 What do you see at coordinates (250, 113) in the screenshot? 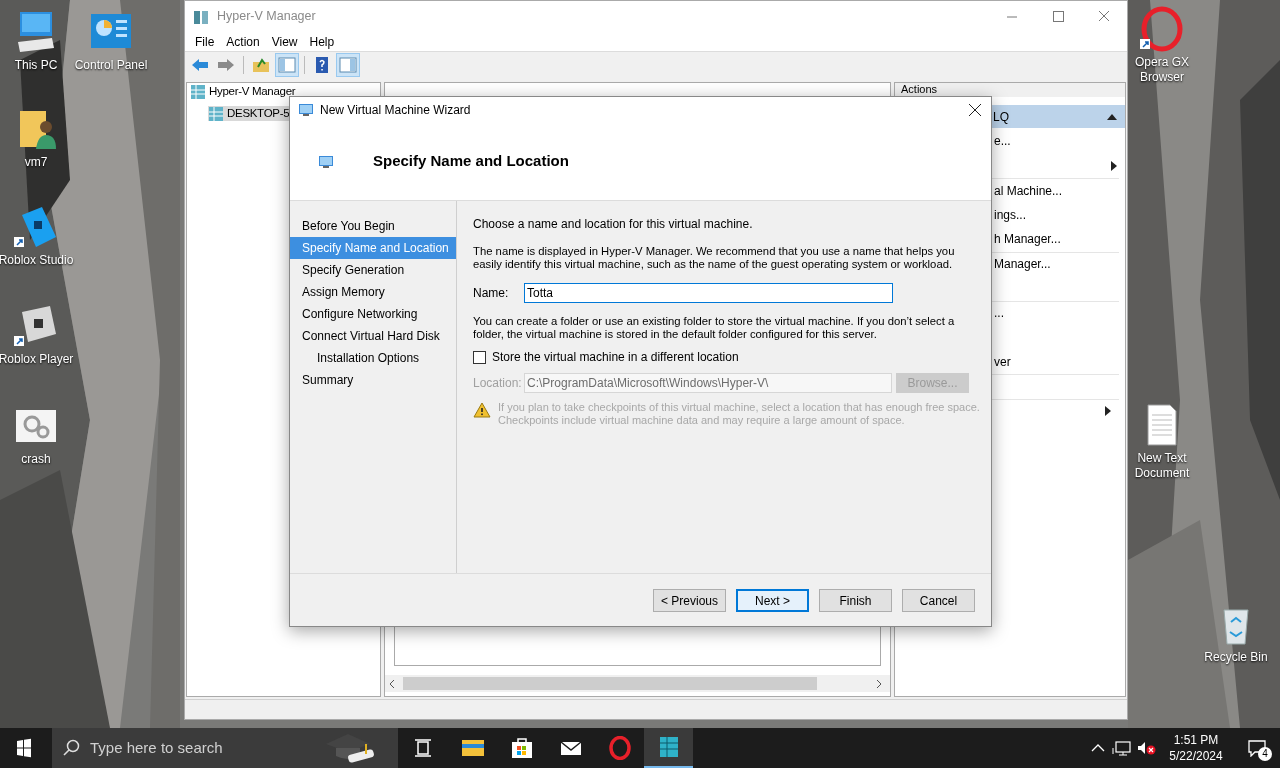
I see `tree-item: DESKTOP-5` at bounding box center [250, 113].